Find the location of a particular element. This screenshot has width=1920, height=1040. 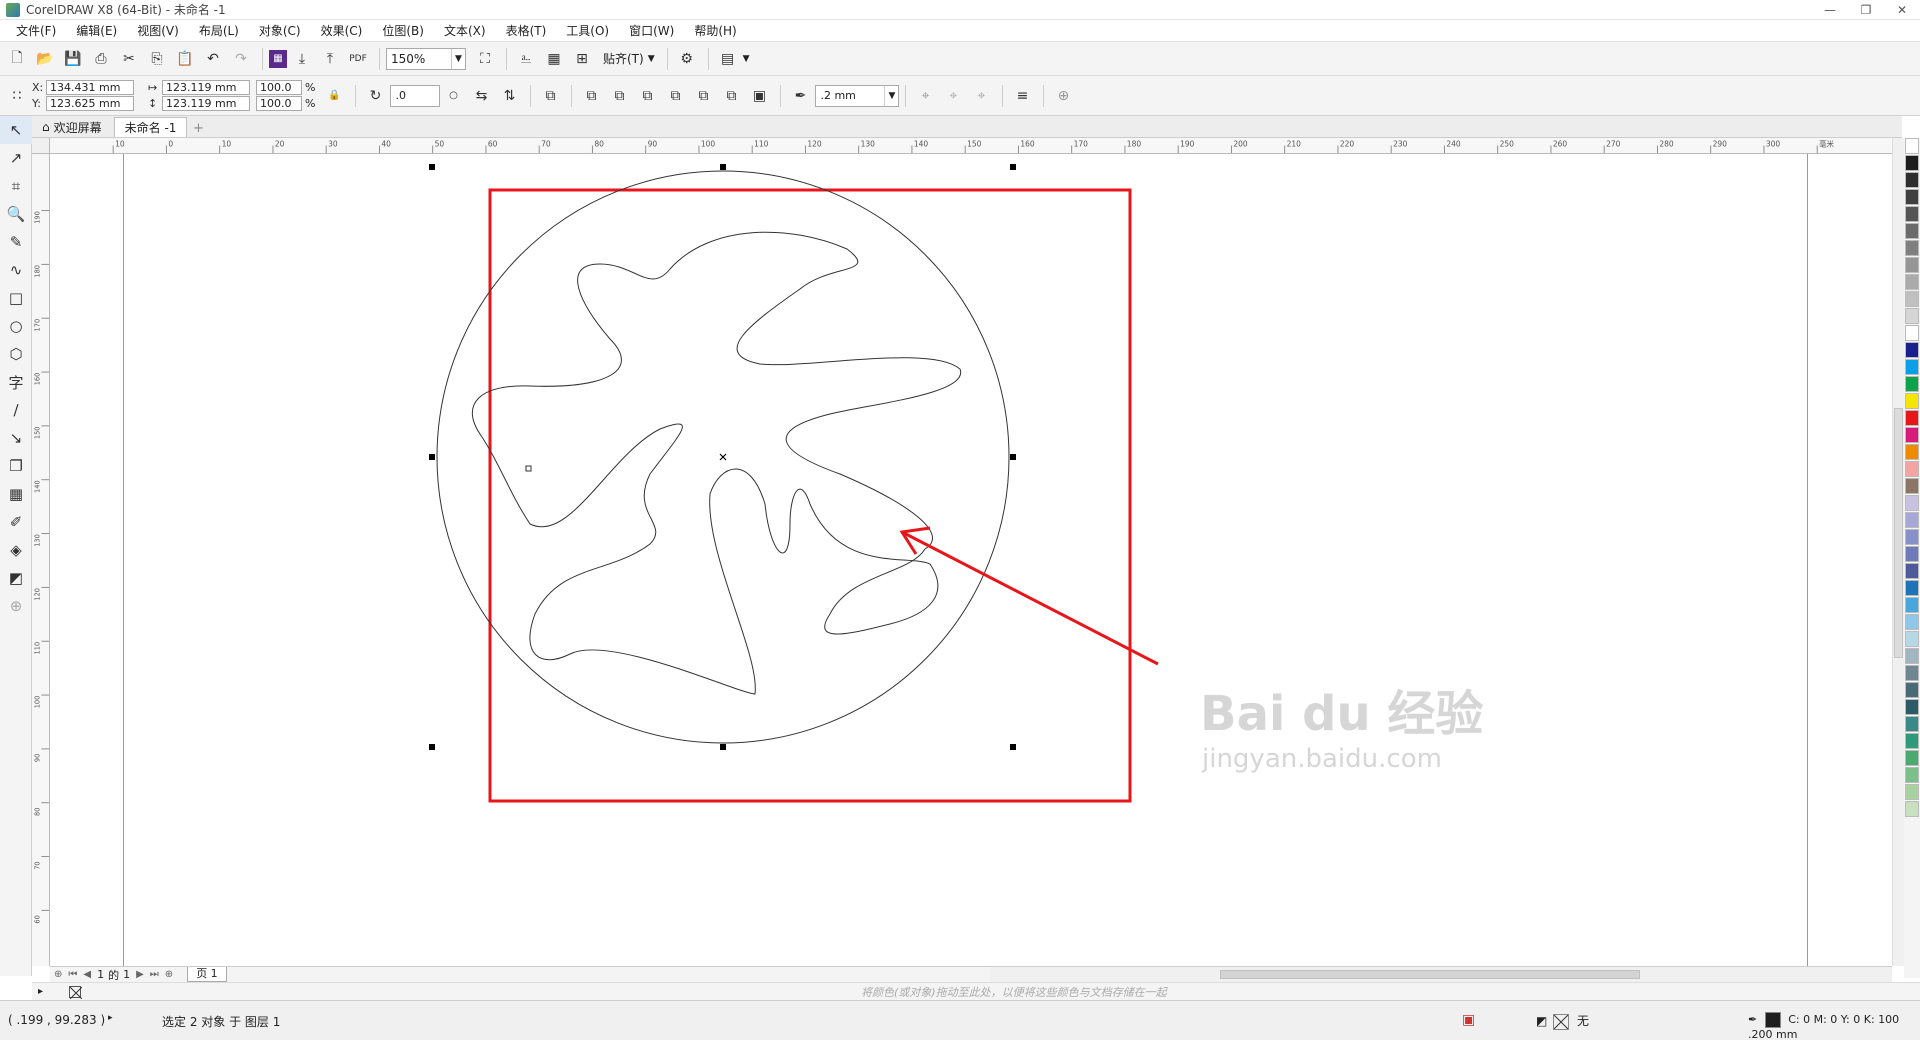

open-folder-icon: 📂 is located at coordinates (45, 59).